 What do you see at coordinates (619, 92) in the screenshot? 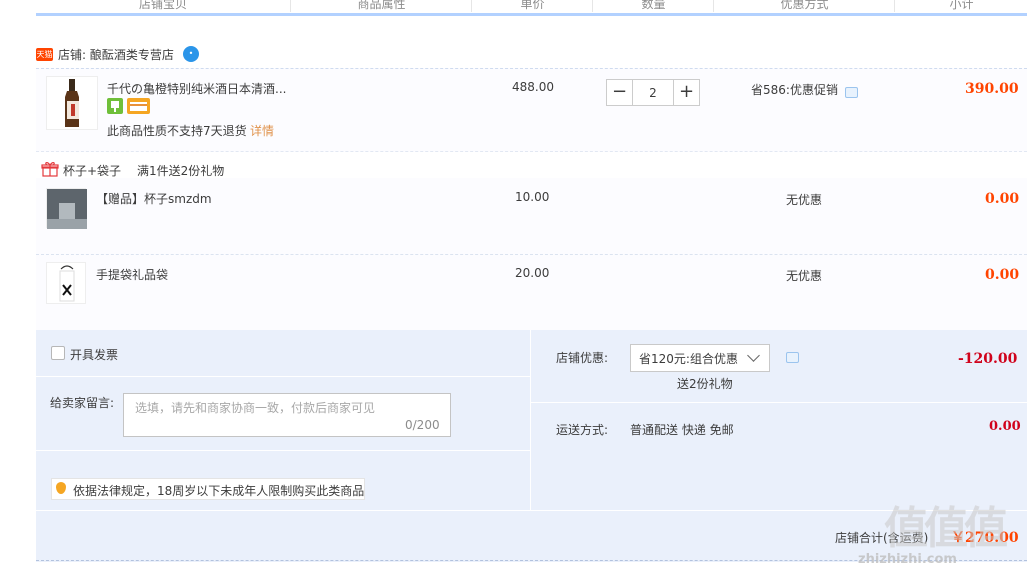
I see `quantity-decrease-button: −` at bounding box center [619, 92].